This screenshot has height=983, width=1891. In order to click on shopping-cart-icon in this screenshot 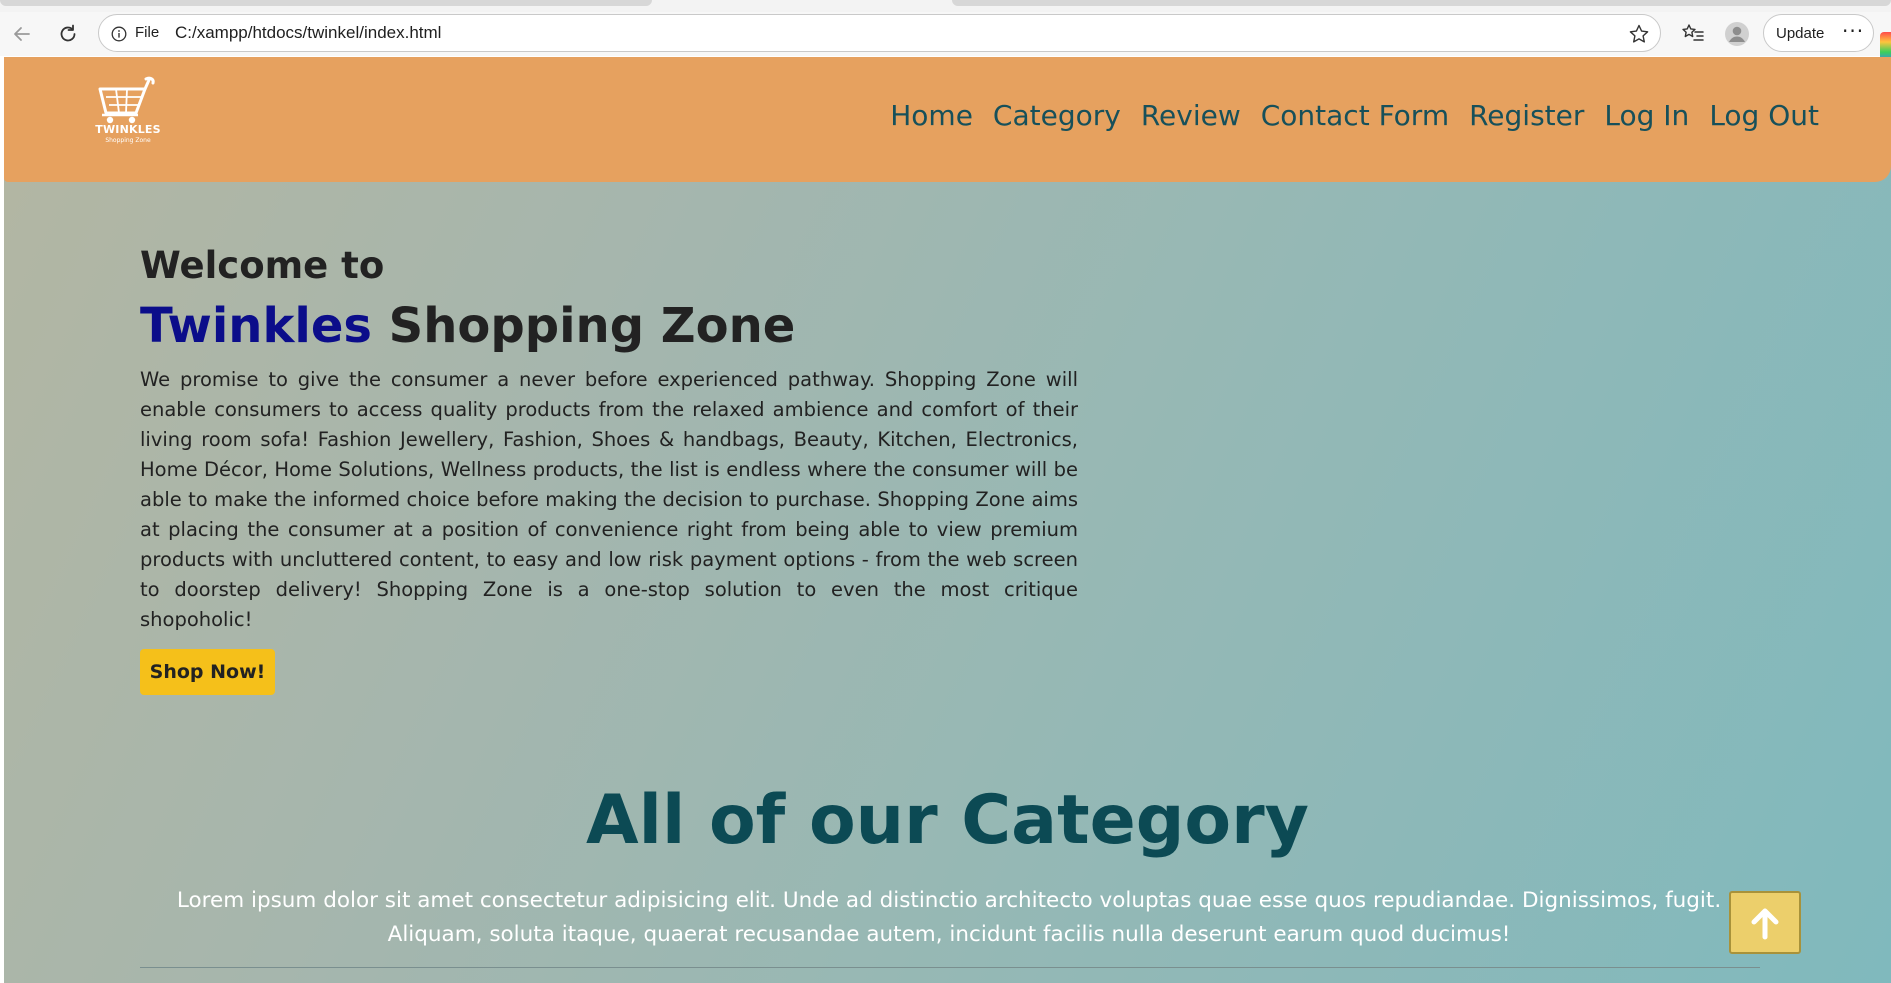, I will do `click(126, 100)`.